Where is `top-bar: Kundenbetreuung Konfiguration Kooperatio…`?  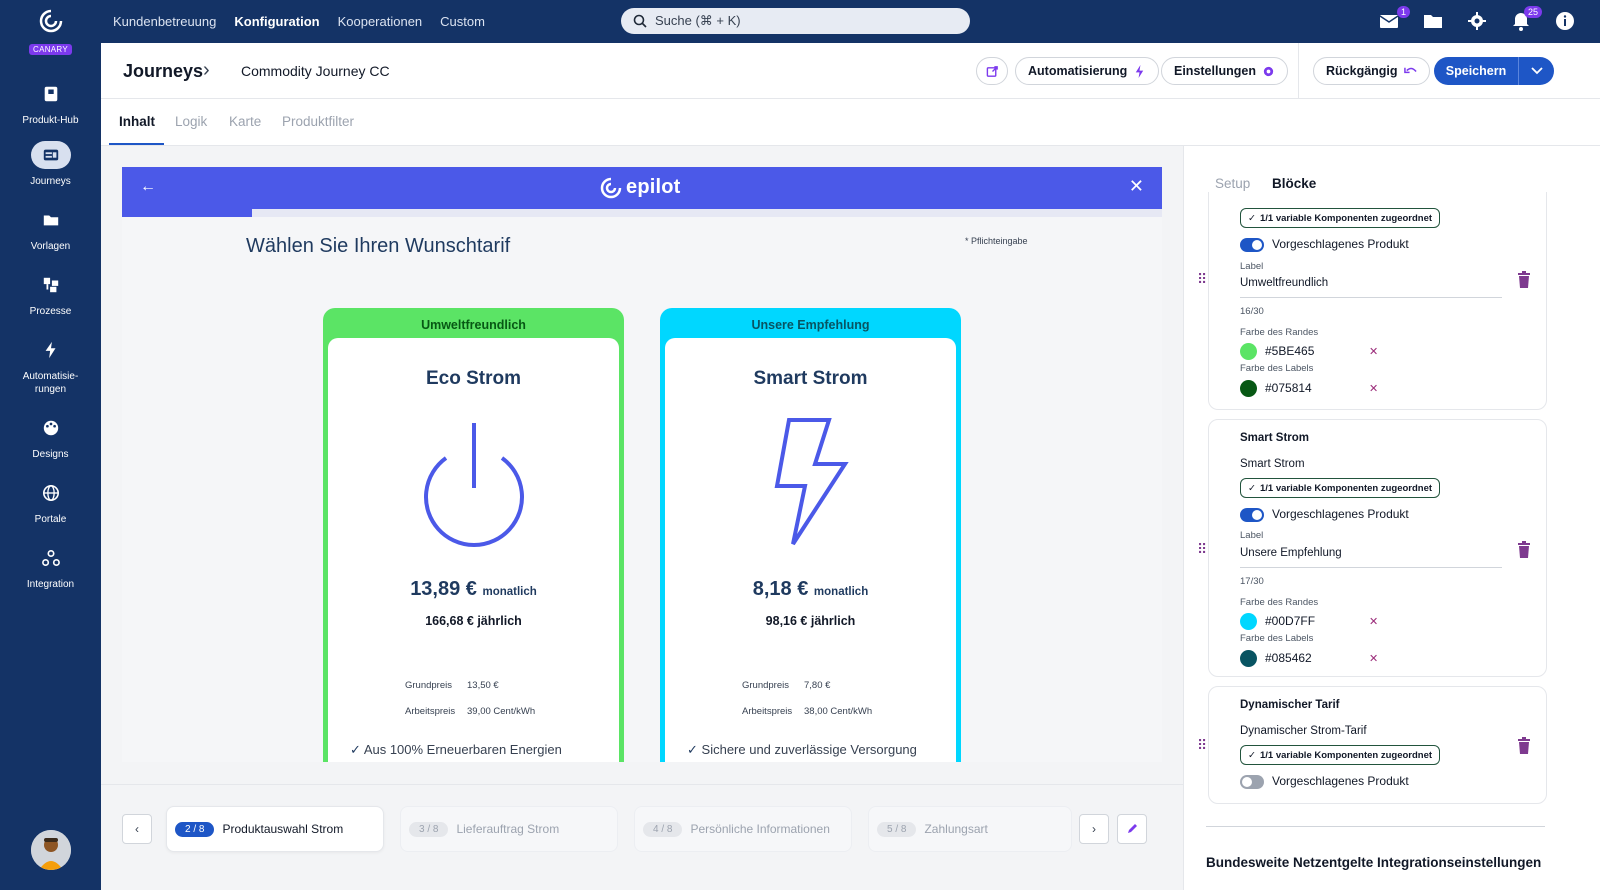
top-bar: Kundenbetreuung Konfiguration Kooperatio… is located at coordinates (850, 21).